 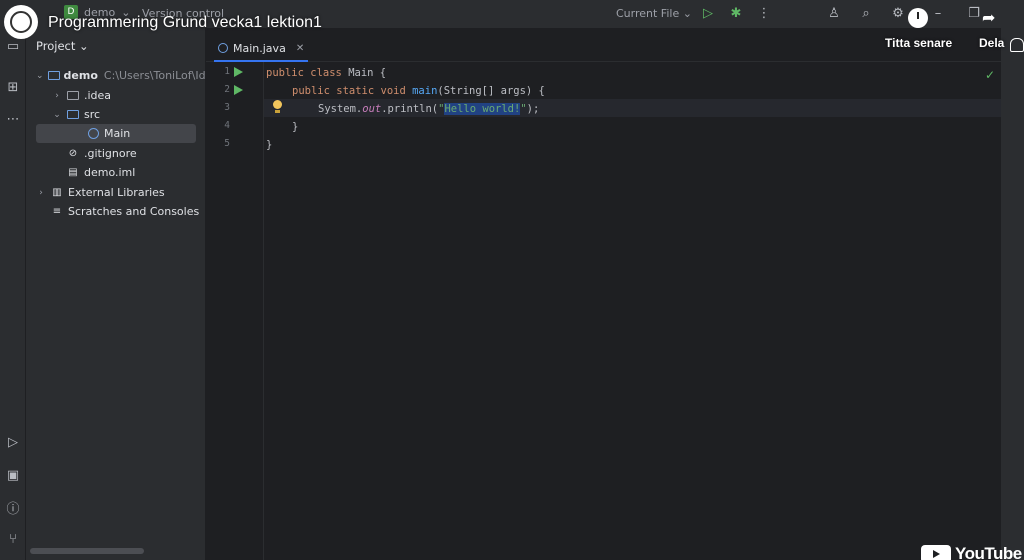 I want to click on close-icon: ✕, so click(x=300, y=48).